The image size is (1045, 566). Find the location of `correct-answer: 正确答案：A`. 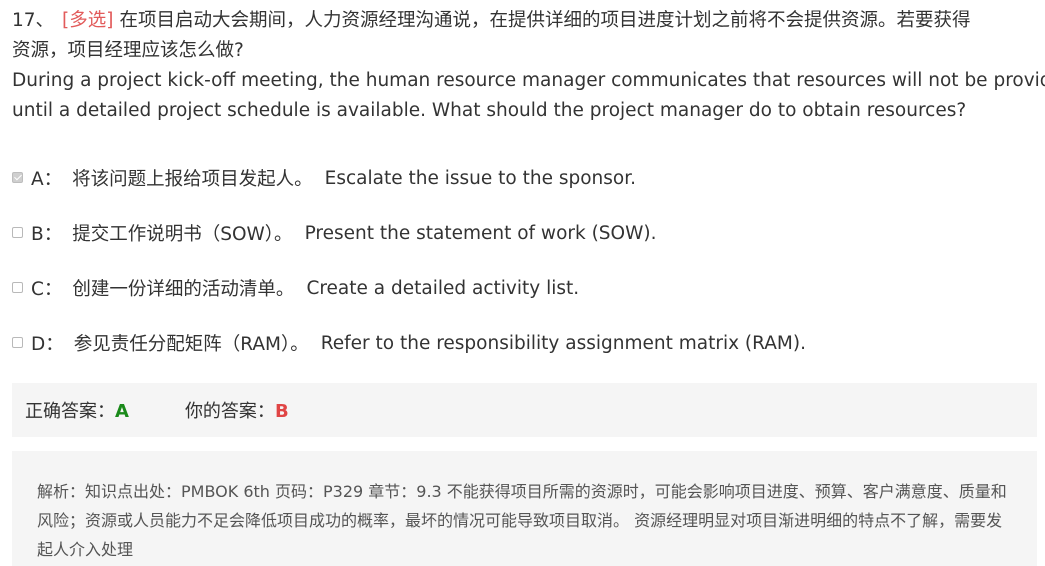

correct-answer: 正确答案：A is located at coordinates (77, 410).